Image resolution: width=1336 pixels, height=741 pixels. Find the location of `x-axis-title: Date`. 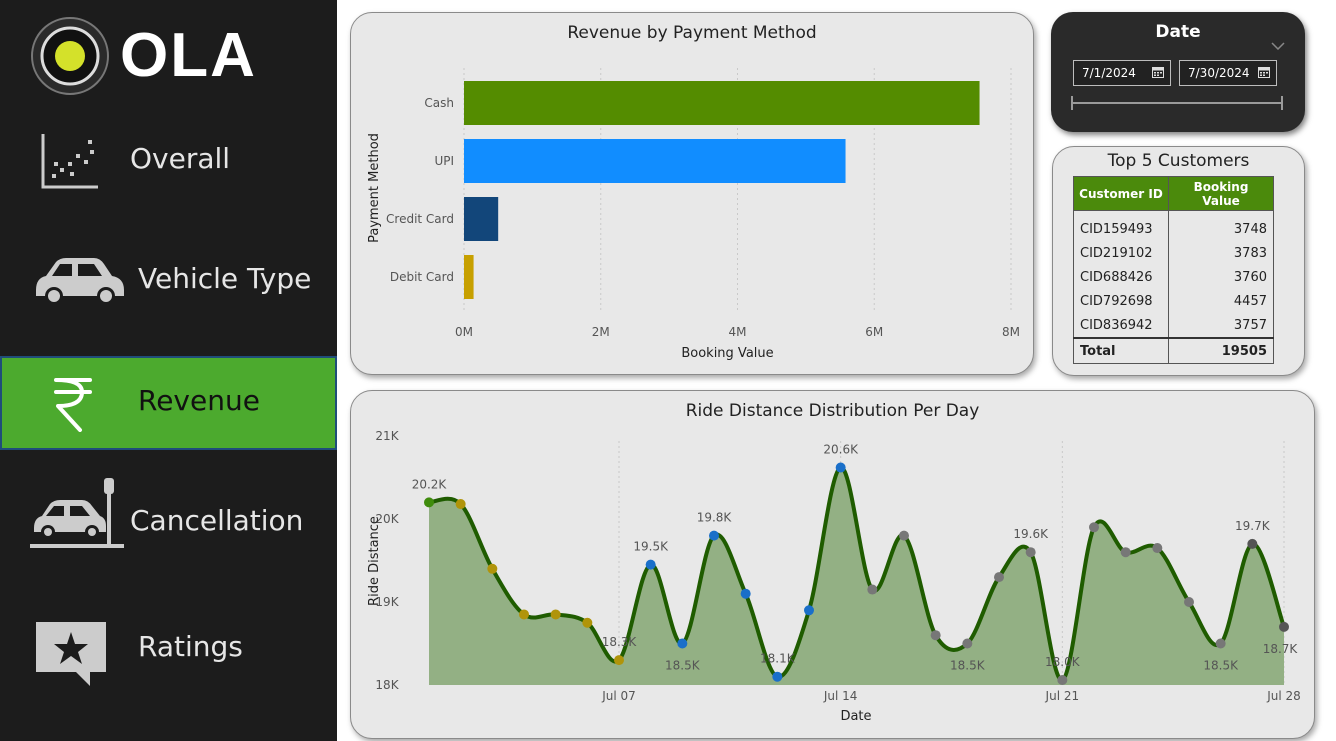

x-axis-title: Date is located at coordinates (855, 716).